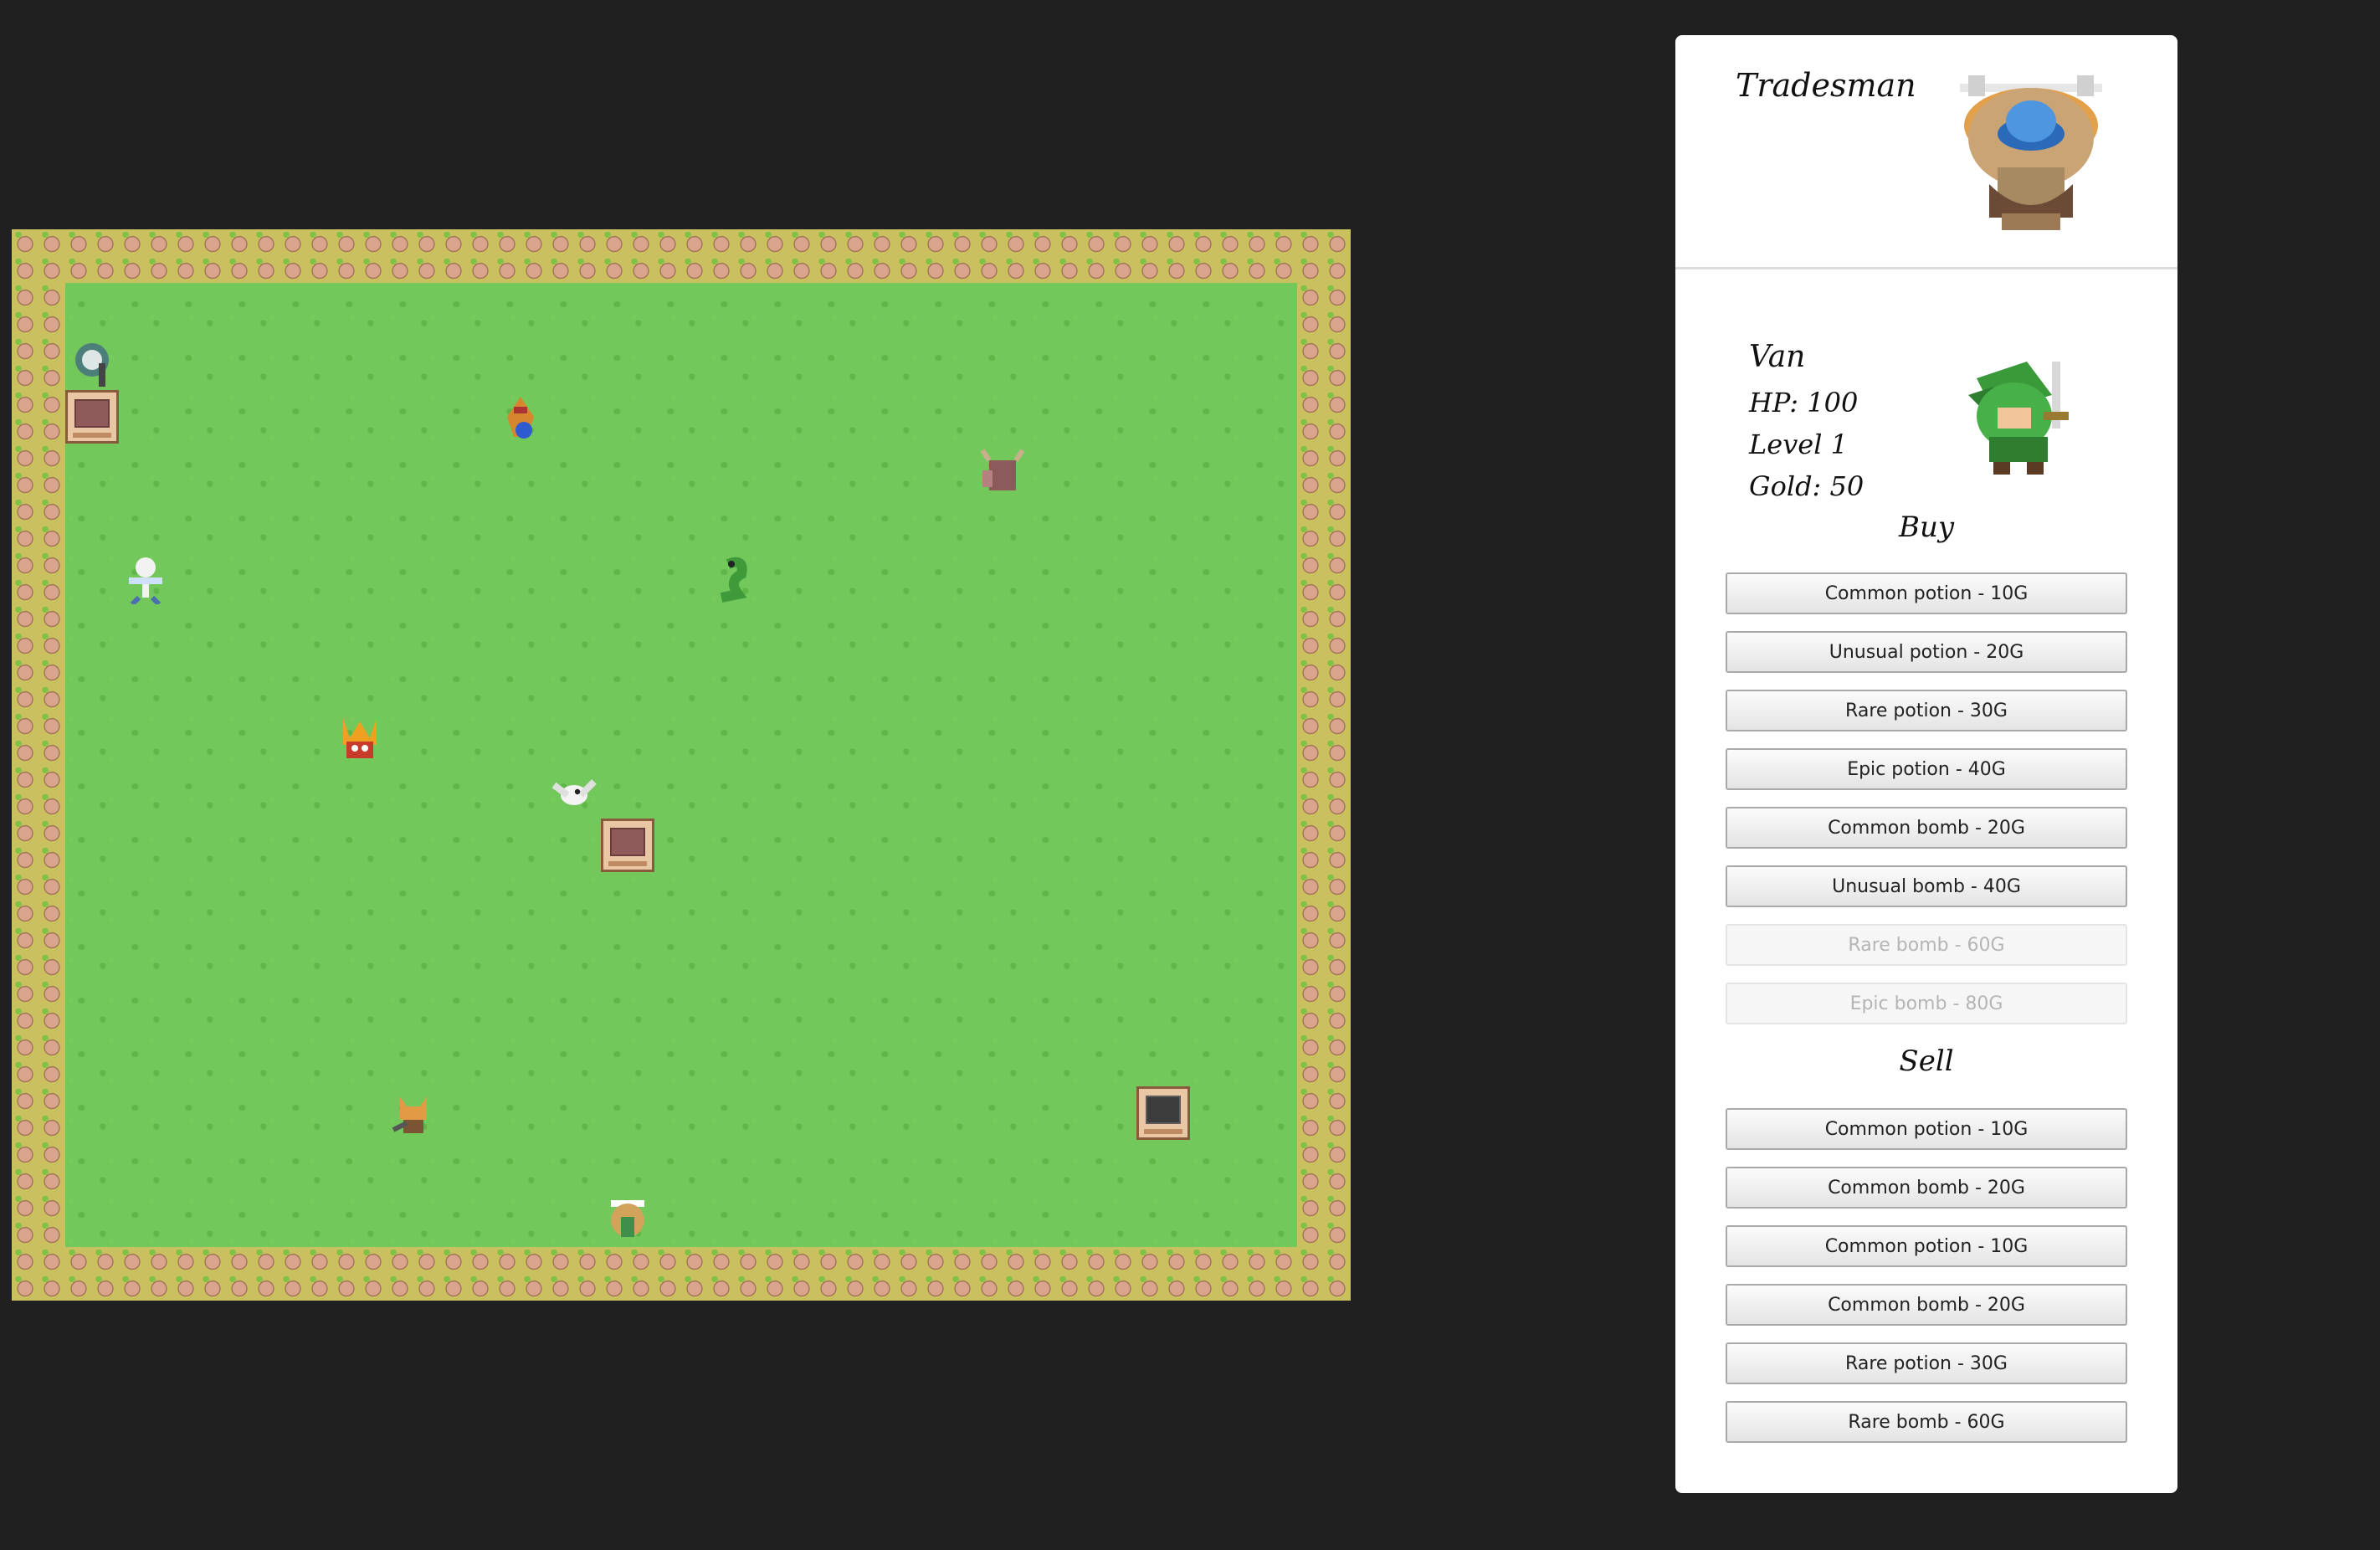  Describe the element at coordinates (1926, 1363) in the screenshot. I see `sell-item-button: Rare potion - 30G` at that location.